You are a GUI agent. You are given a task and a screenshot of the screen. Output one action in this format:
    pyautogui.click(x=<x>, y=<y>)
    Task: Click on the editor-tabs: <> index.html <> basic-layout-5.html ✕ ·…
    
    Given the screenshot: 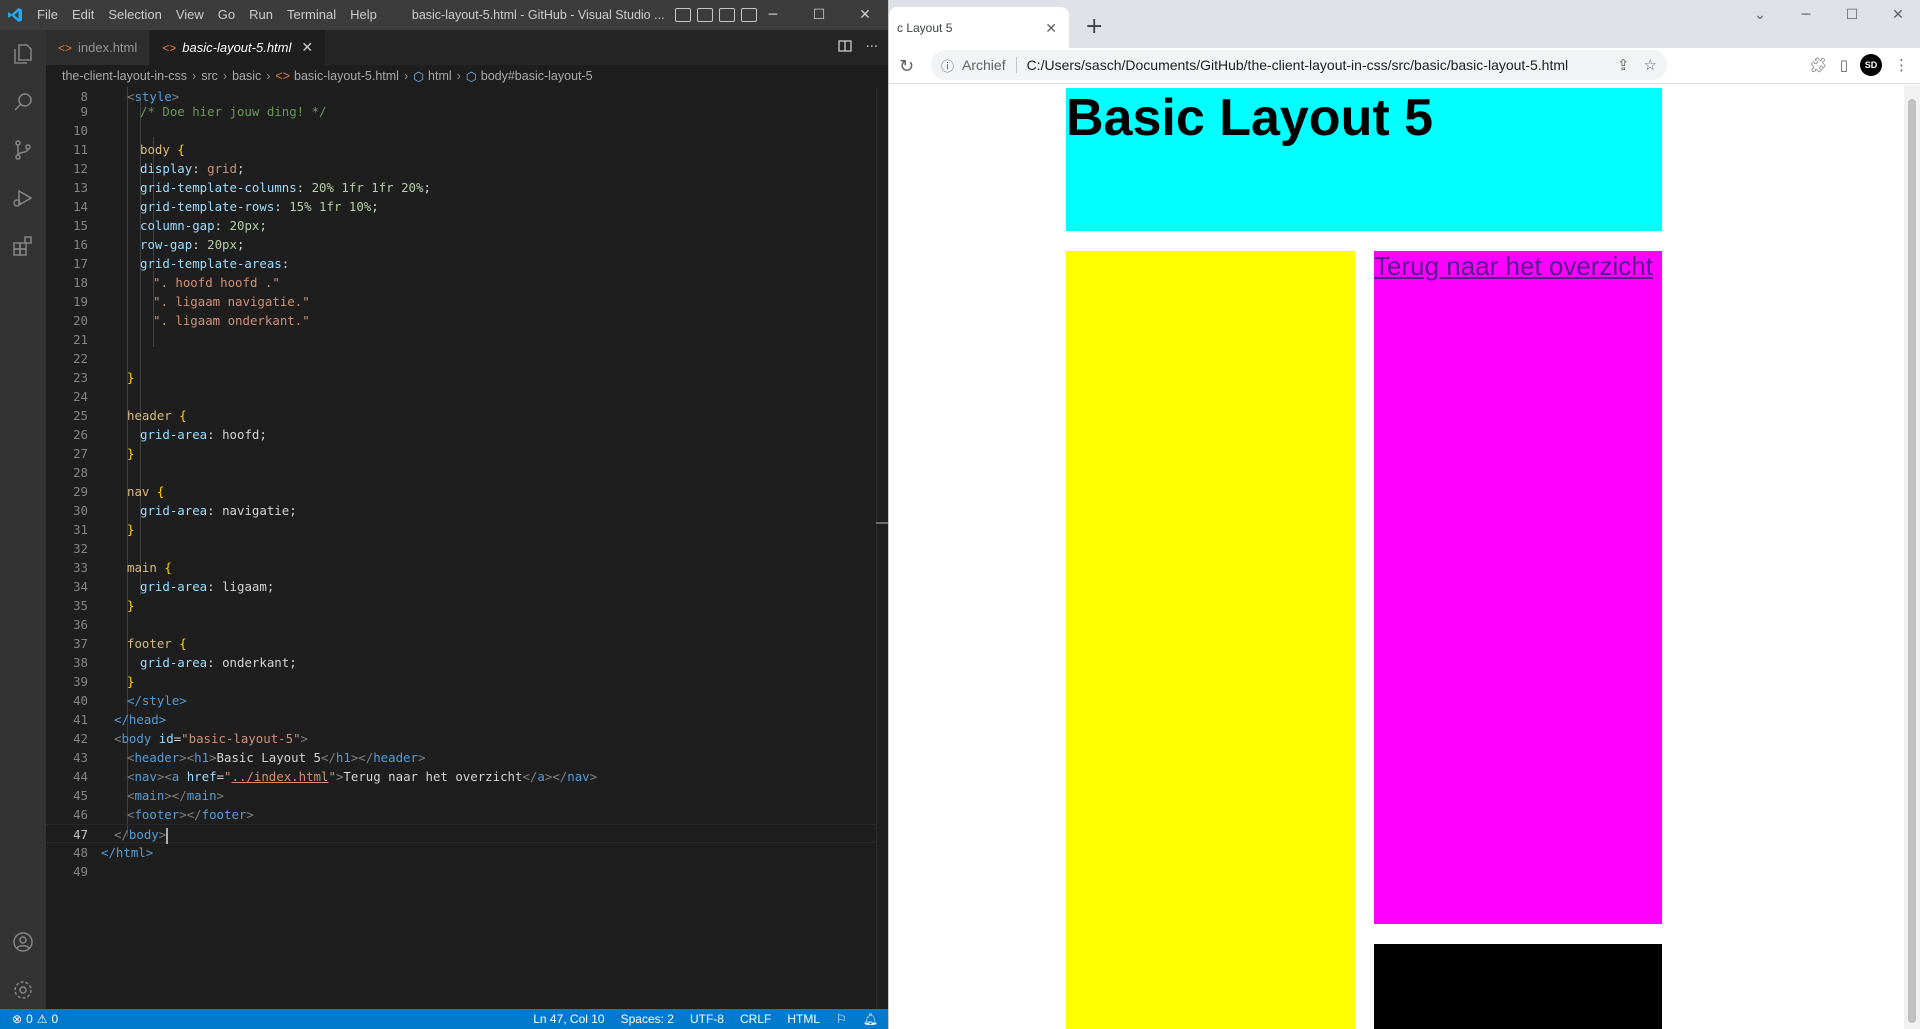 What is the action you would take?
    pyautogui.click(x=467, y=47)
    